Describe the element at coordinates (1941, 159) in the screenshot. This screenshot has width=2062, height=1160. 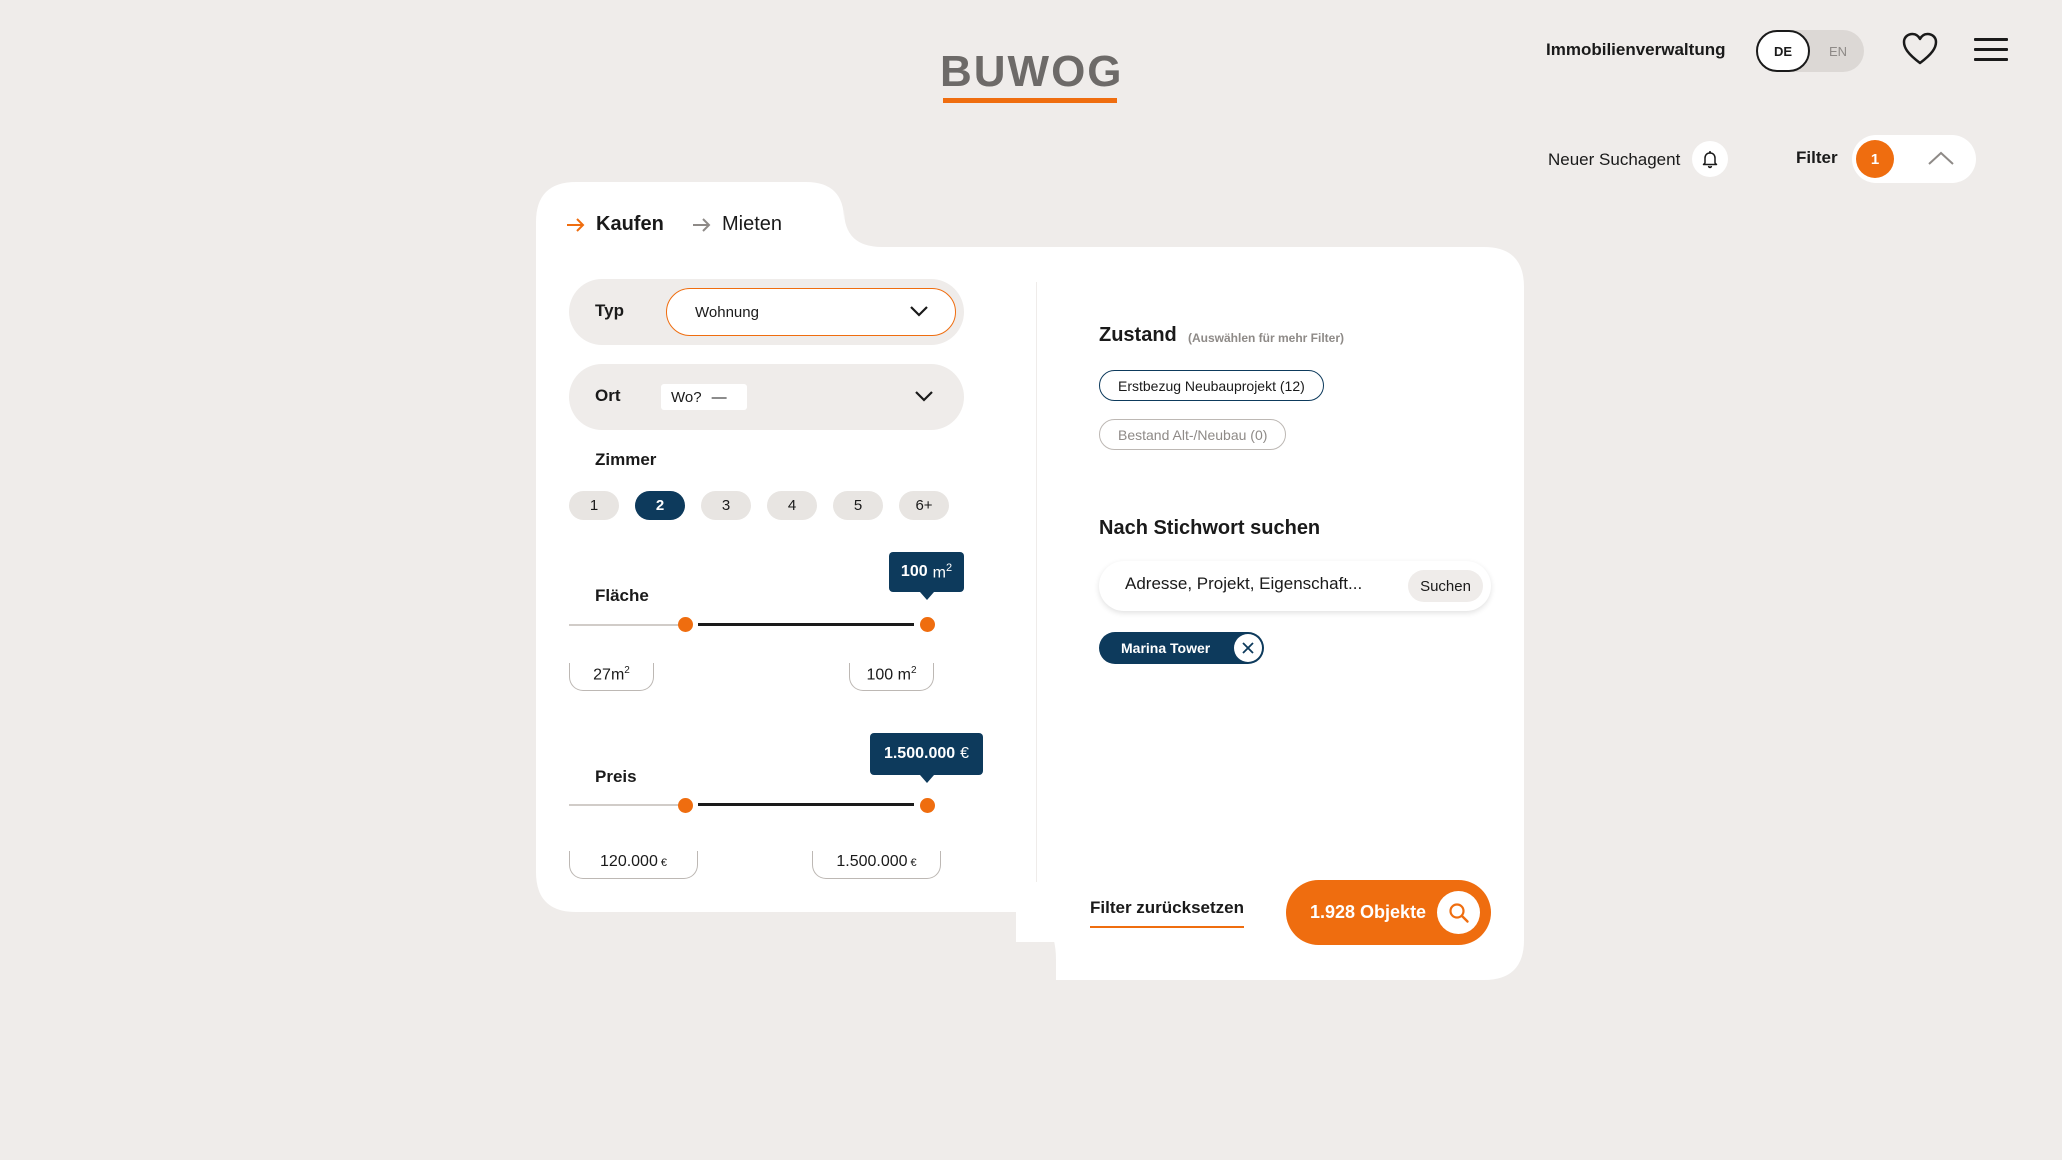
I see `chevron-up-icon` at that location.